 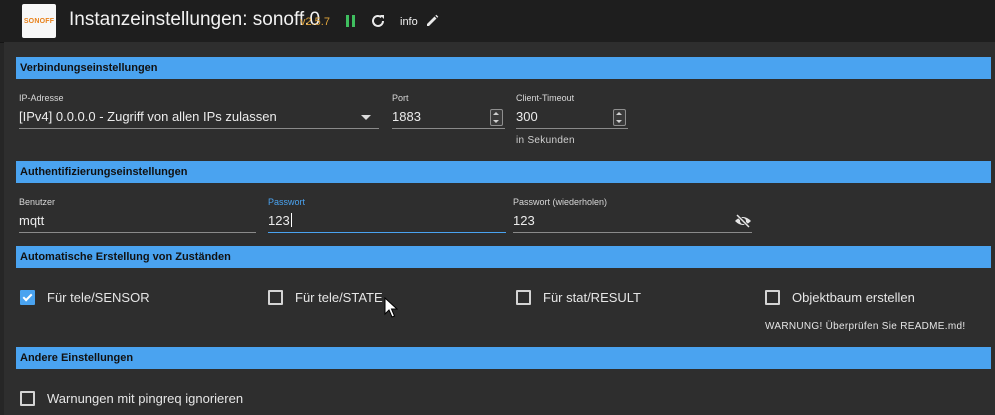 What do you see at coordinates (496, 117) in the screenshot?
I see `port-stepper-icon` at bounding box center [496, 117].